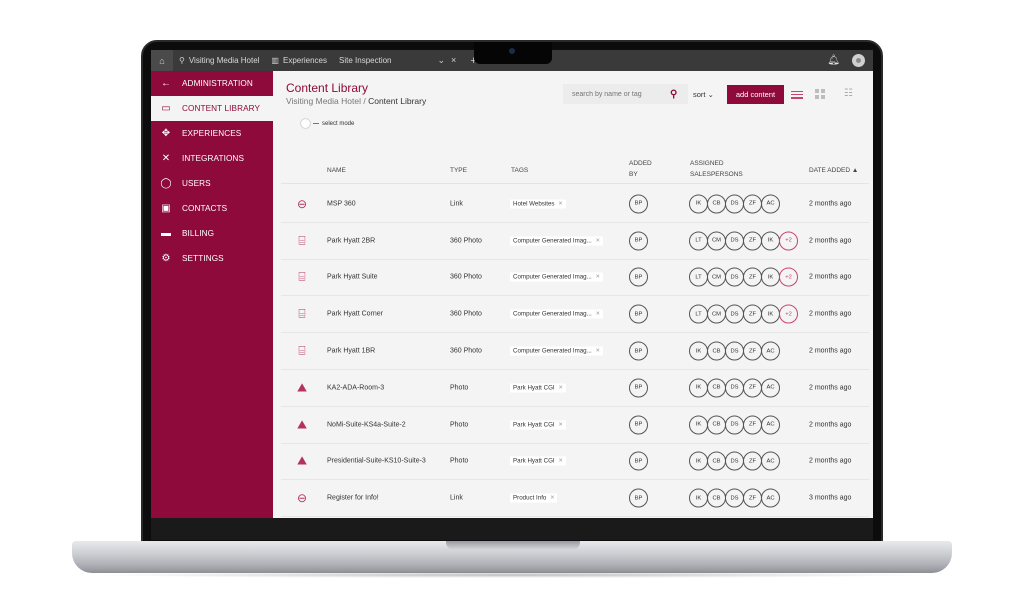 The height and width of the screenshot is (614, 1024). Describe the element at coordinates (820, 94) in the screenshot. I see `grid-view-icon` at that location.